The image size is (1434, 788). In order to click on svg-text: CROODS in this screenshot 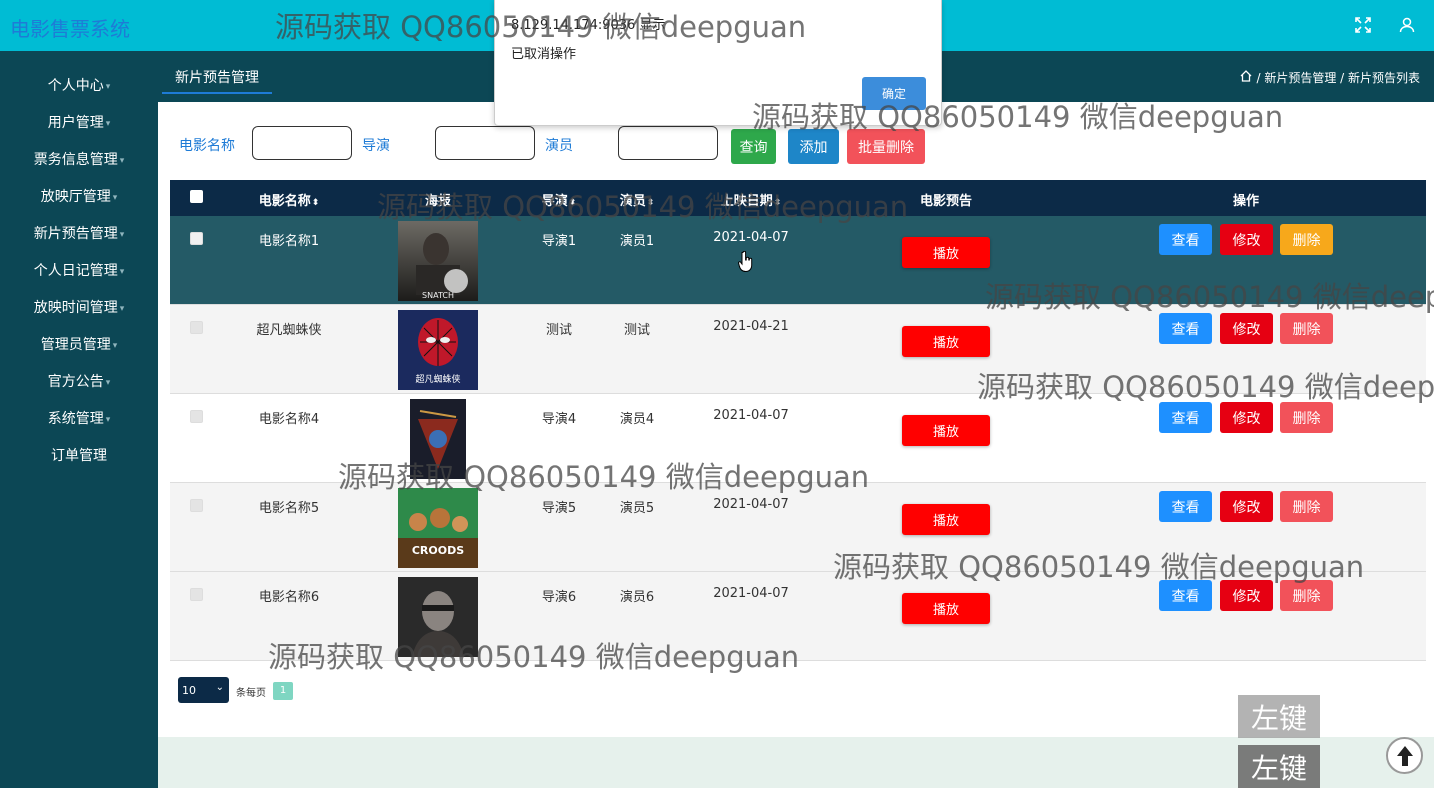, I will do `click(438, 550)`.